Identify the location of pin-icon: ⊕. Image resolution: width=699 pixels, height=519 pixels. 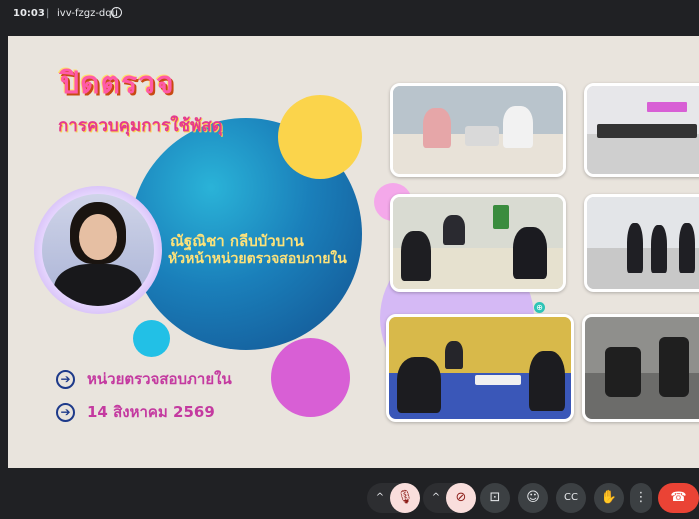
(539, 307).